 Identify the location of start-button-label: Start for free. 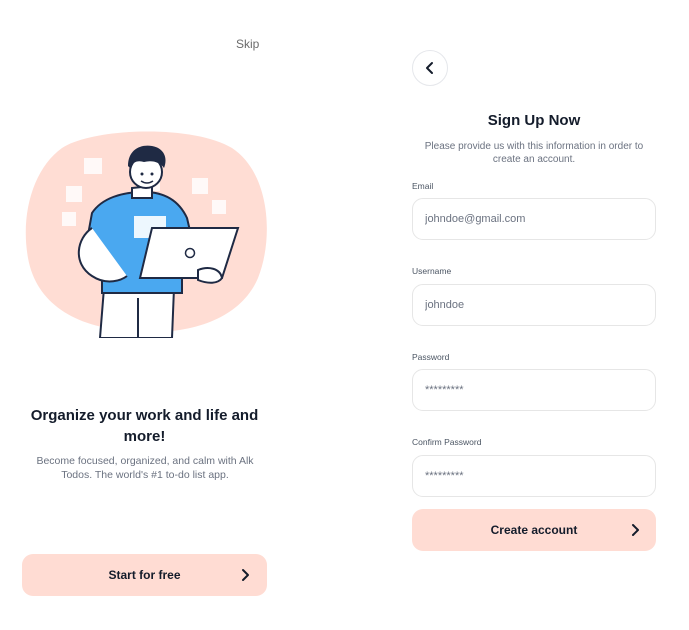
(144, 575).